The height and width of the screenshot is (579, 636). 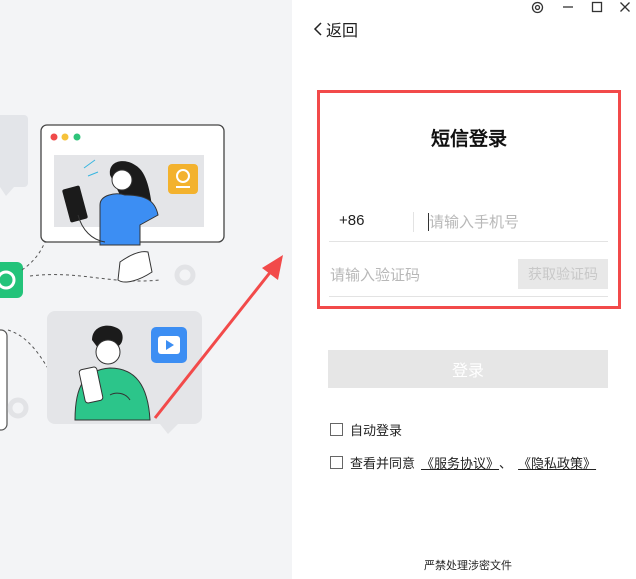 What do you see at coordinates (563, 274) in the screenshot?
I see `get-code-button: 获取验证码` at bounding box center [563, 274].